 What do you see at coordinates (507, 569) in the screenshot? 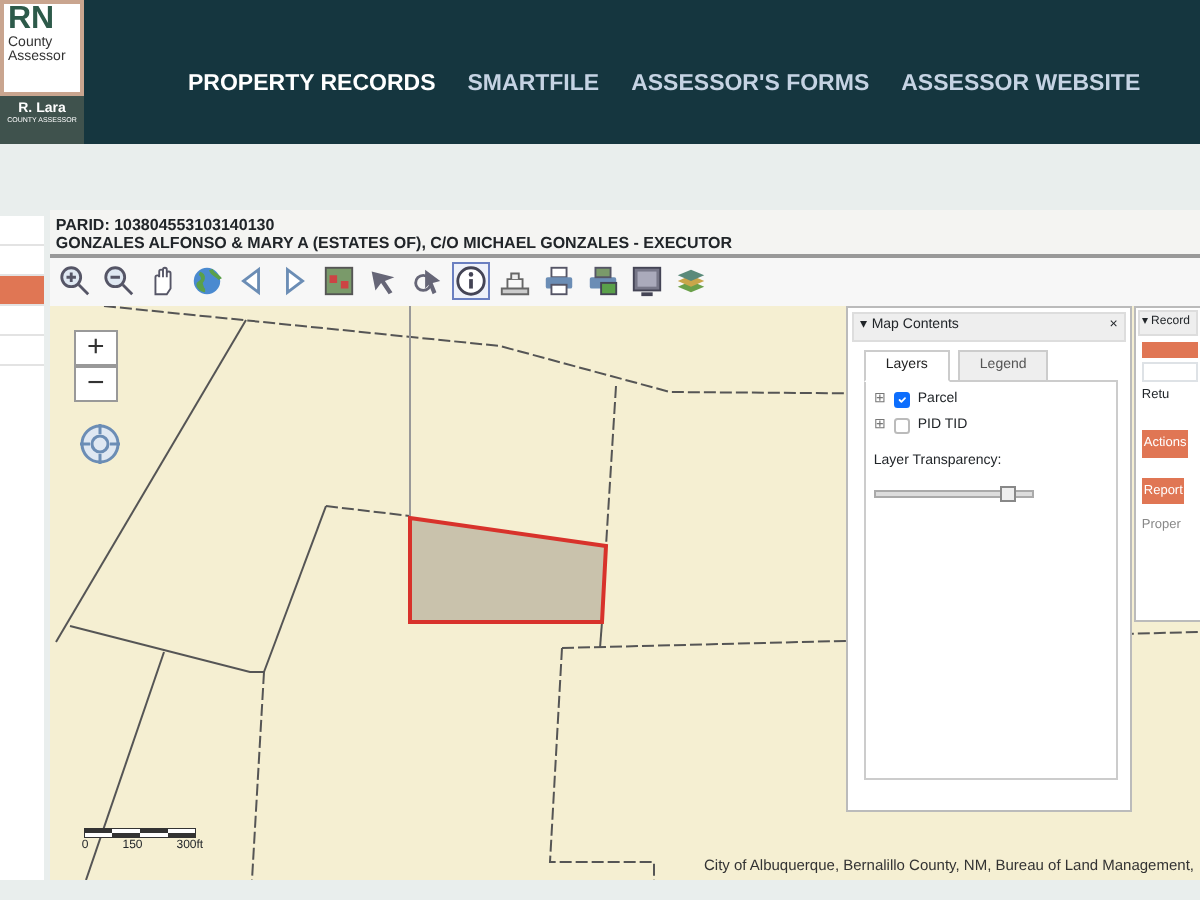
I see `selected-parcel` at bounding box center [507, 569].